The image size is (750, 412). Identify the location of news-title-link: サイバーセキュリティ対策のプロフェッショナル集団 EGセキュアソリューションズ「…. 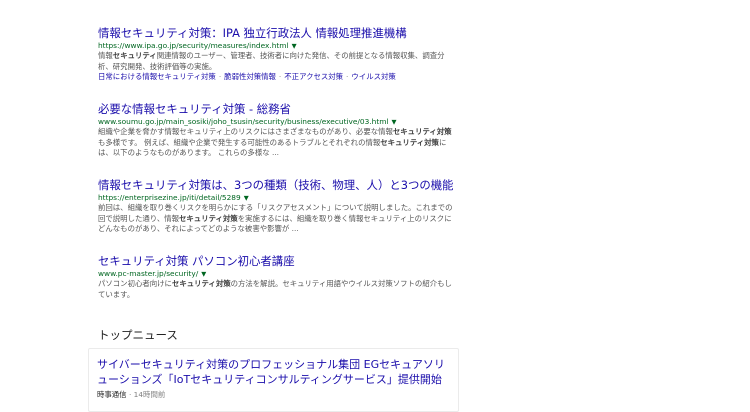
(274, 372).